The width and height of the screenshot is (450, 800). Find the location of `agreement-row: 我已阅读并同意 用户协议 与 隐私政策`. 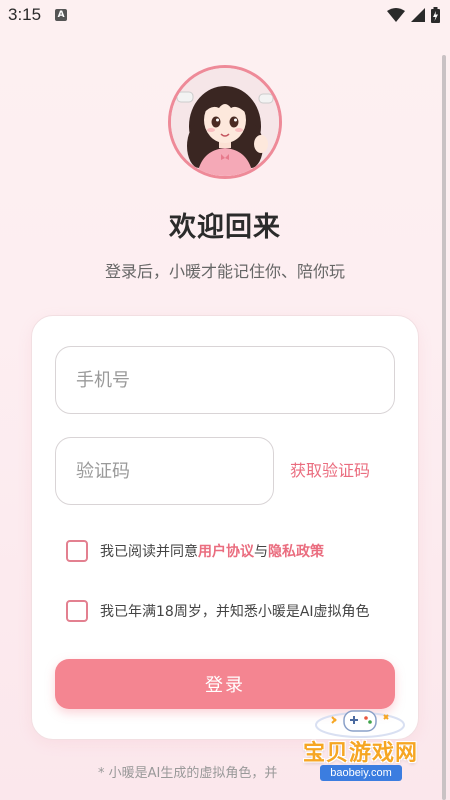

agreement-row: 我已阅读并同意 用户协议 与 隐私政策 is located at coordinates (195, 551).